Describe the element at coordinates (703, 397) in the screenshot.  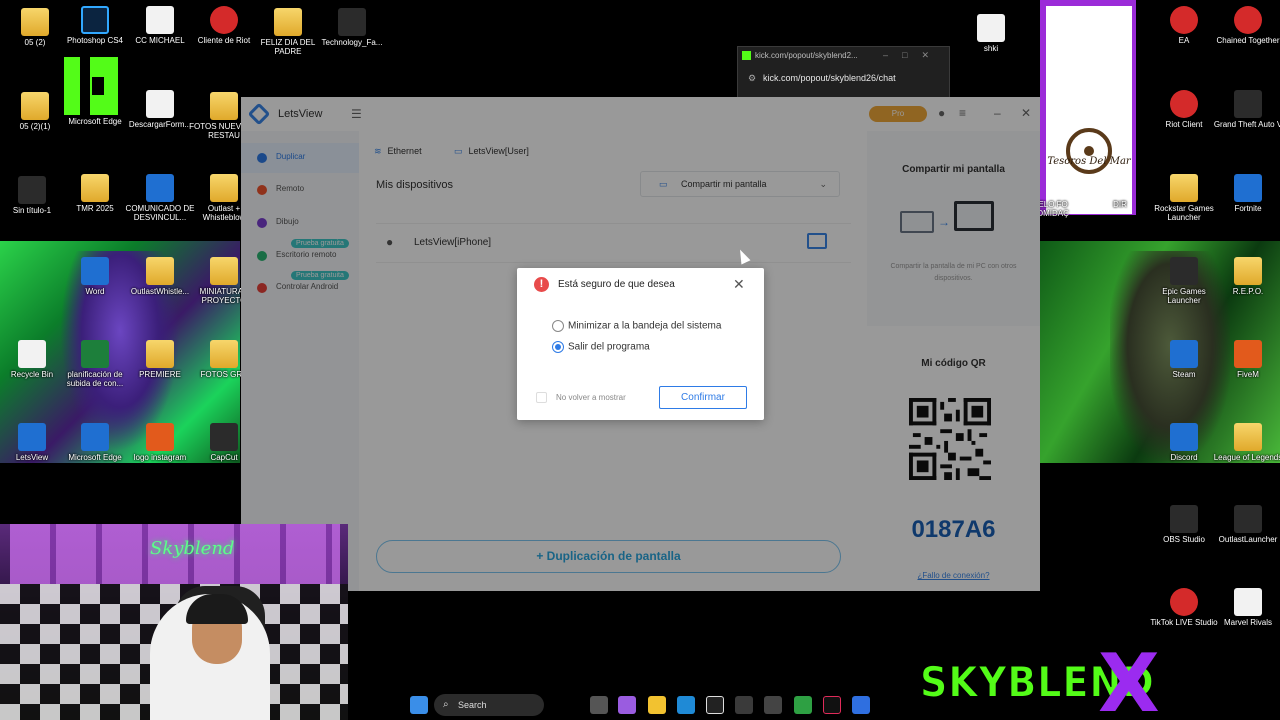
I see `confirm-button: Confirmar` at that location.